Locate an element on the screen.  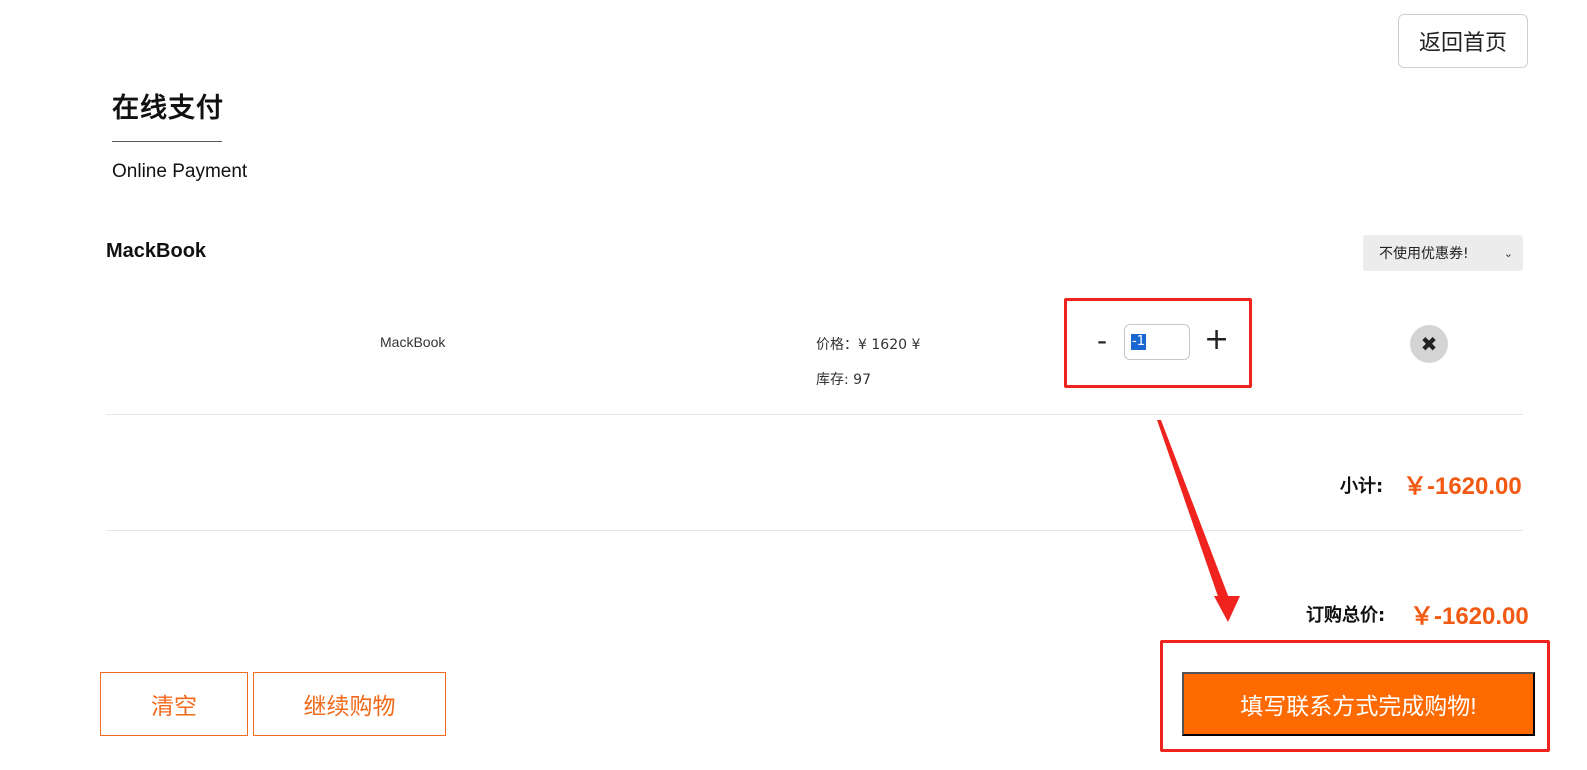
checkout-button: 填写联系方式完成购物! is located at coordinates (1358, 704).